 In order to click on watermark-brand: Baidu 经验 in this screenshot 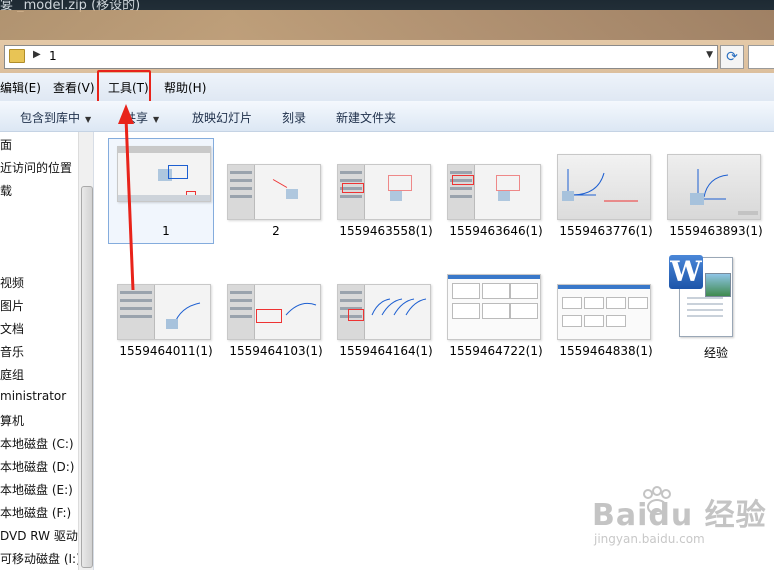, I will do `click(679, 515)`.